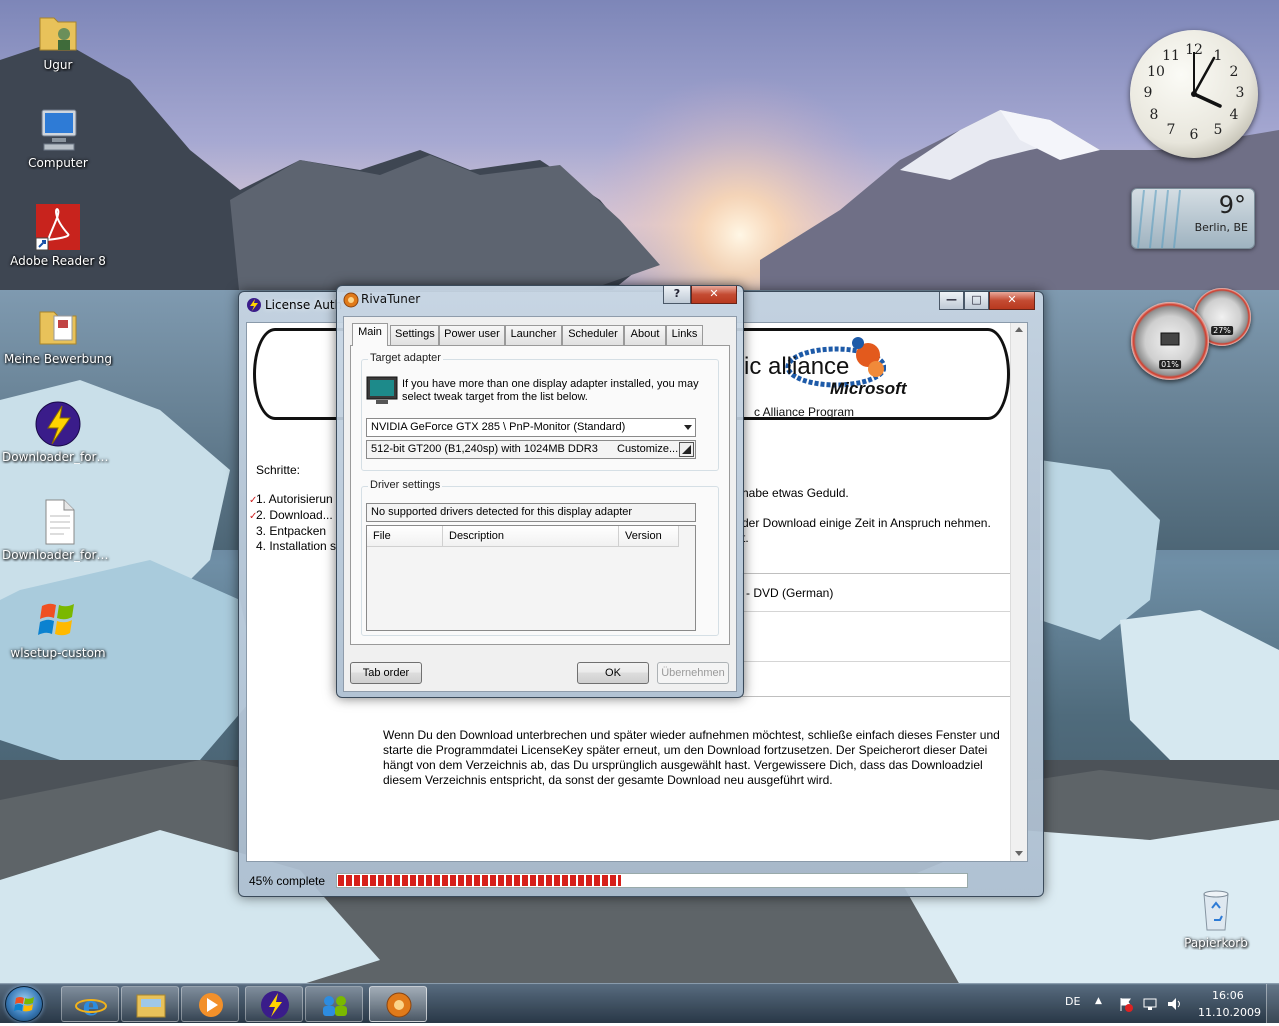 The width and height of the screenshot is (1279, 1026). I want to click on taskbar-messenger, so click(334, 1004).